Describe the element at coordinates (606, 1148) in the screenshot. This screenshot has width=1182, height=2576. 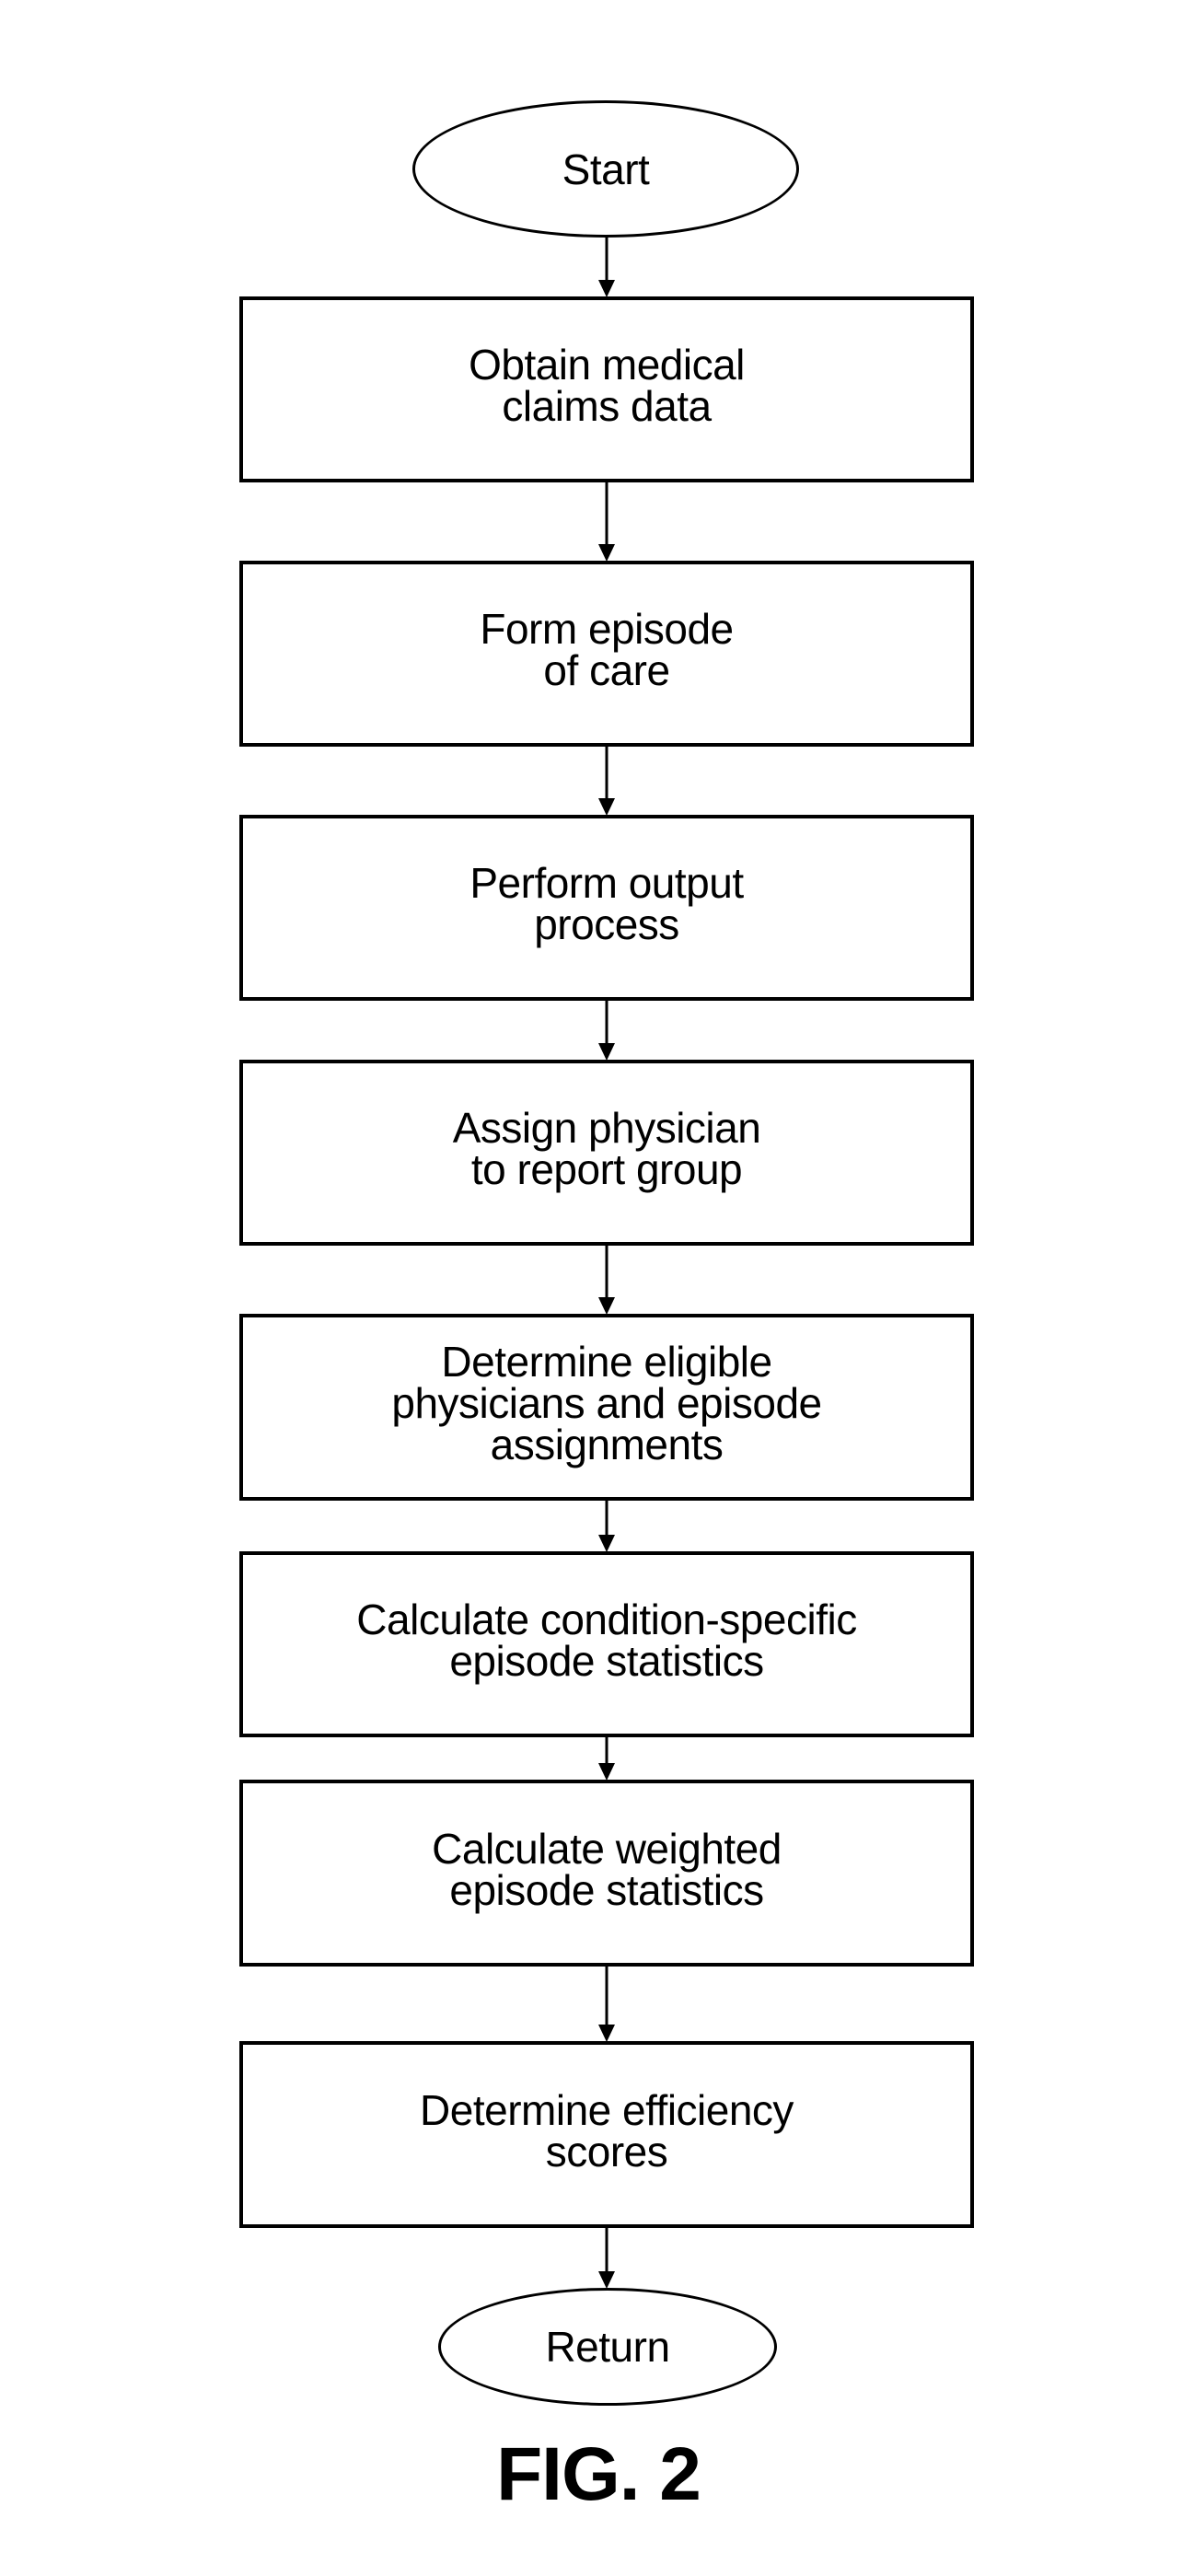
I see `step-label: Assign physician to report group` at that location.